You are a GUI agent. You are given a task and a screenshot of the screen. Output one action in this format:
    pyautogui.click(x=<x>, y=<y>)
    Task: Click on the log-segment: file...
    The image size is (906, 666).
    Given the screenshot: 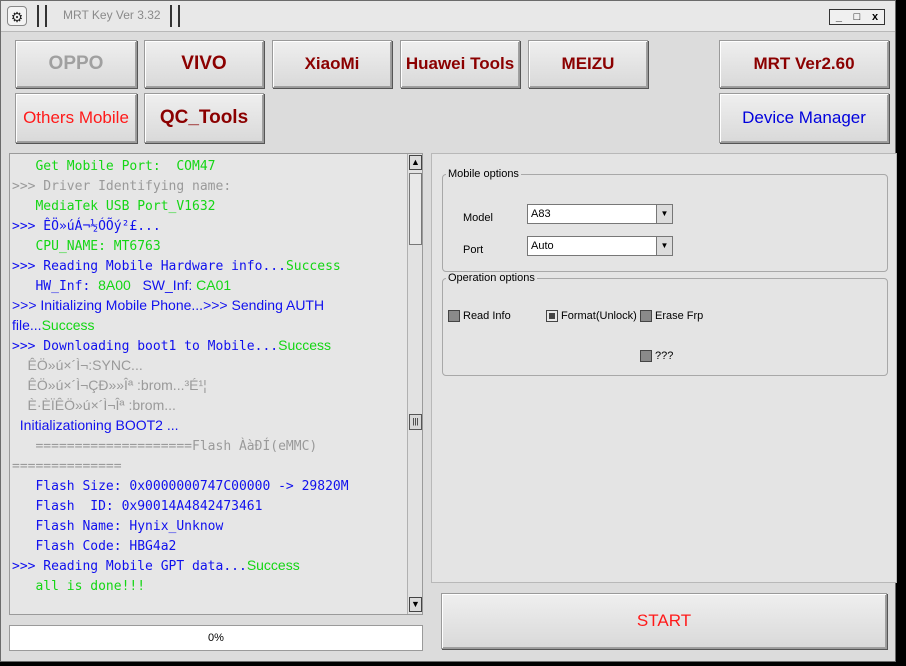 What is the action you would take?
    pyautogui.click(x=27, y=325)
    